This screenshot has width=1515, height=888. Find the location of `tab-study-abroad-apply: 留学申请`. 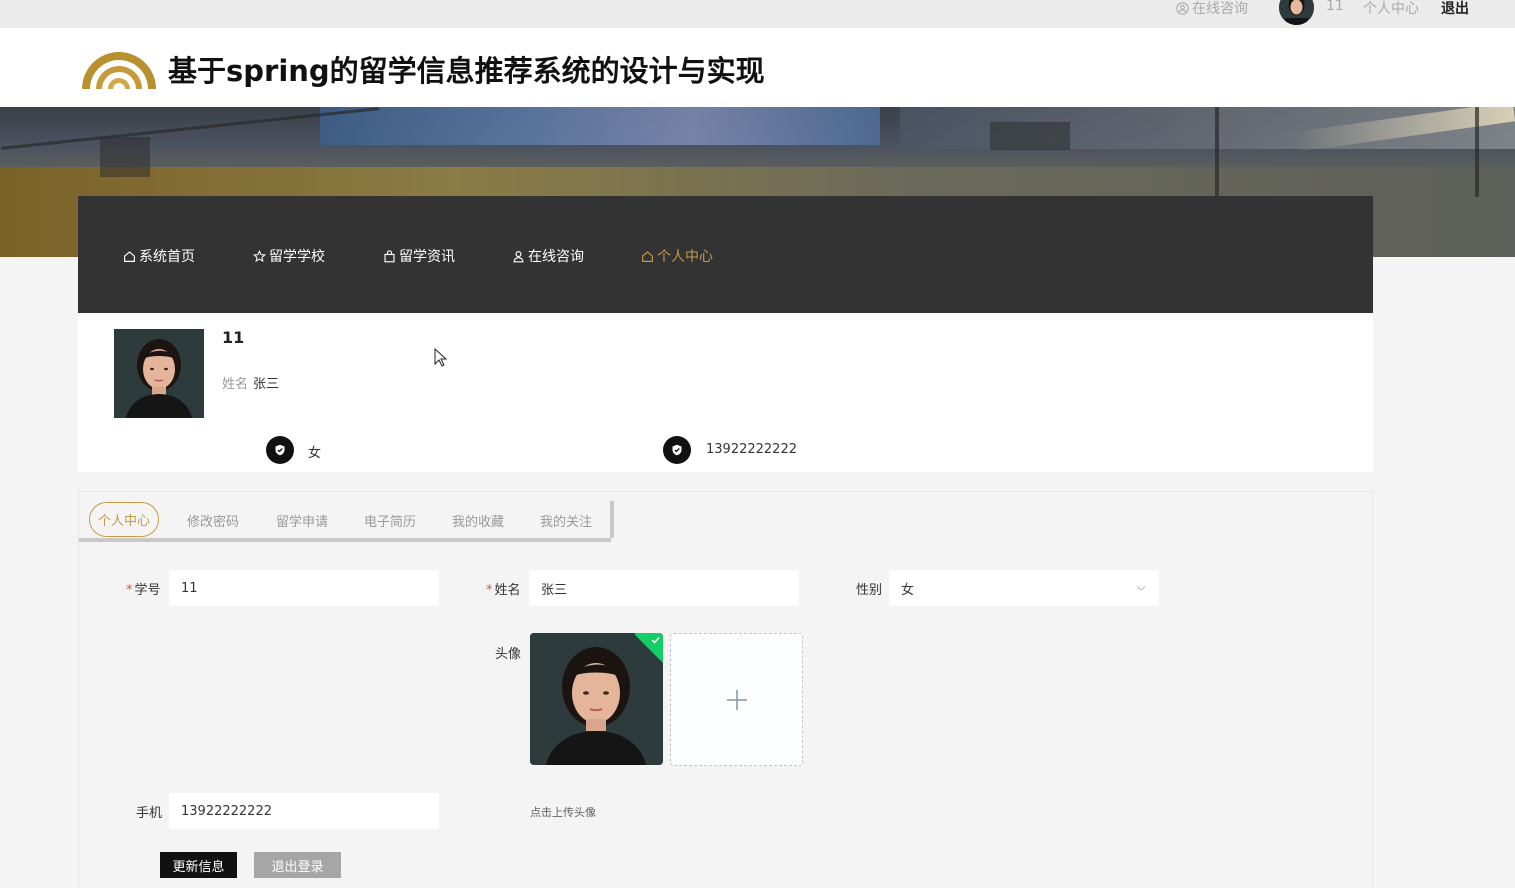

tab-study-abroad-apply: 留学申请 is located at coordinates (302, 520).